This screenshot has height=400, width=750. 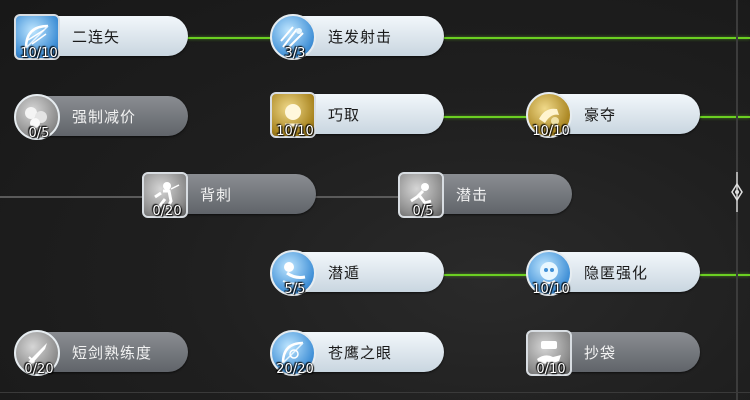 What do you see at coordinates (295, 53) in the screenshot?
I see `skill-level: 3/3` at bounding box center [295, 53].